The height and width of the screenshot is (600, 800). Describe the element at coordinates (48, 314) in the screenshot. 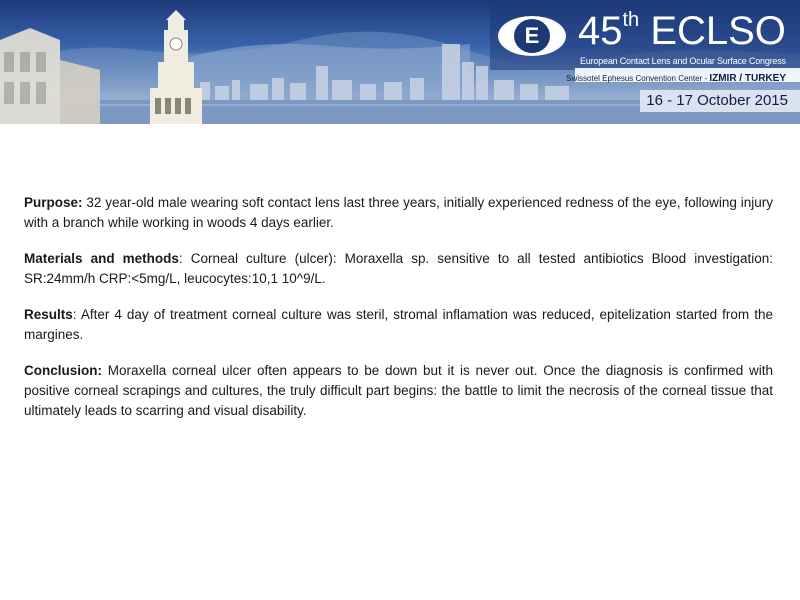

I see `results-label: Results` at that location.